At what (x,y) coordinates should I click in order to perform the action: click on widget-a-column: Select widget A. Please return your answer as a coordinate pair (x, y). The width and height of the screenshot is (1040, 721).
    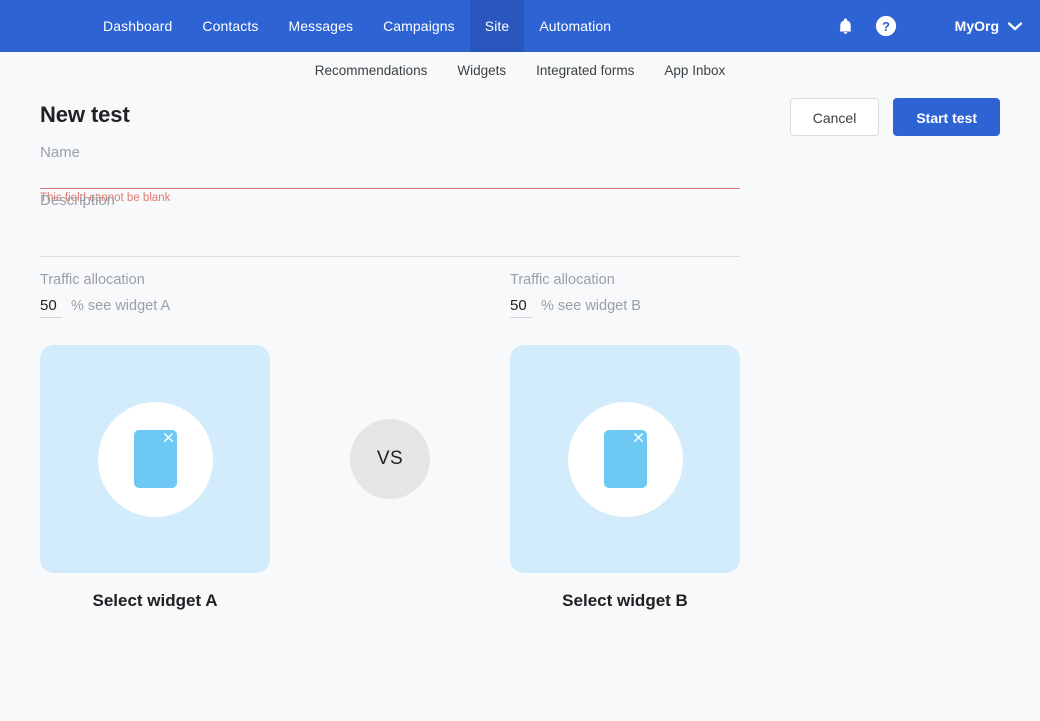
    Looking at the image, I should click on (155, 478).